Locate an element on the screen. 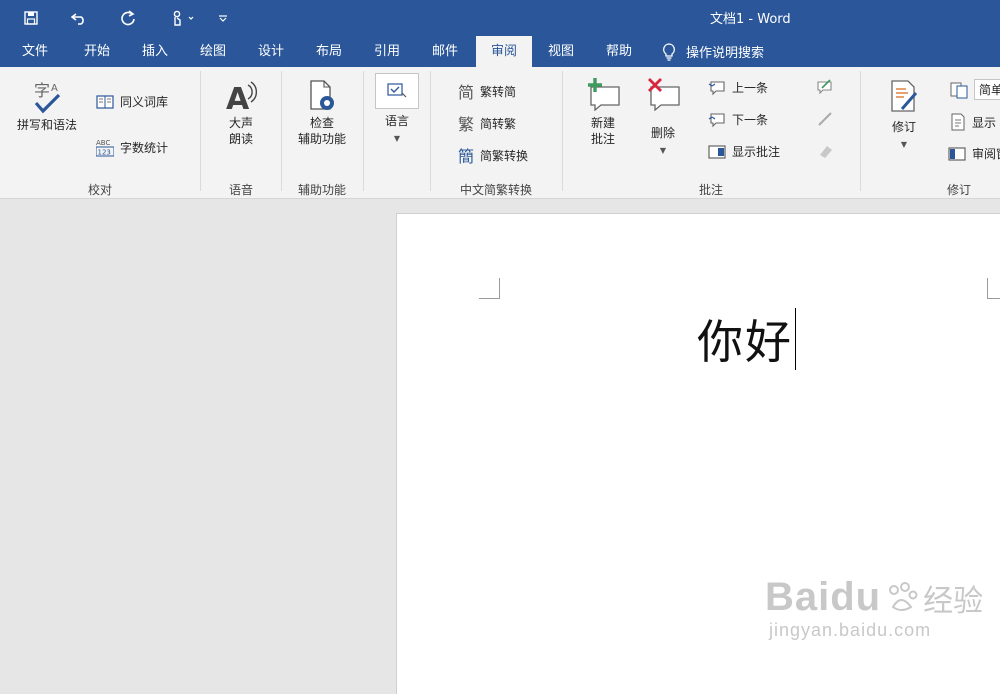  tab-view: 视图 is located at coordinates (561, 51).